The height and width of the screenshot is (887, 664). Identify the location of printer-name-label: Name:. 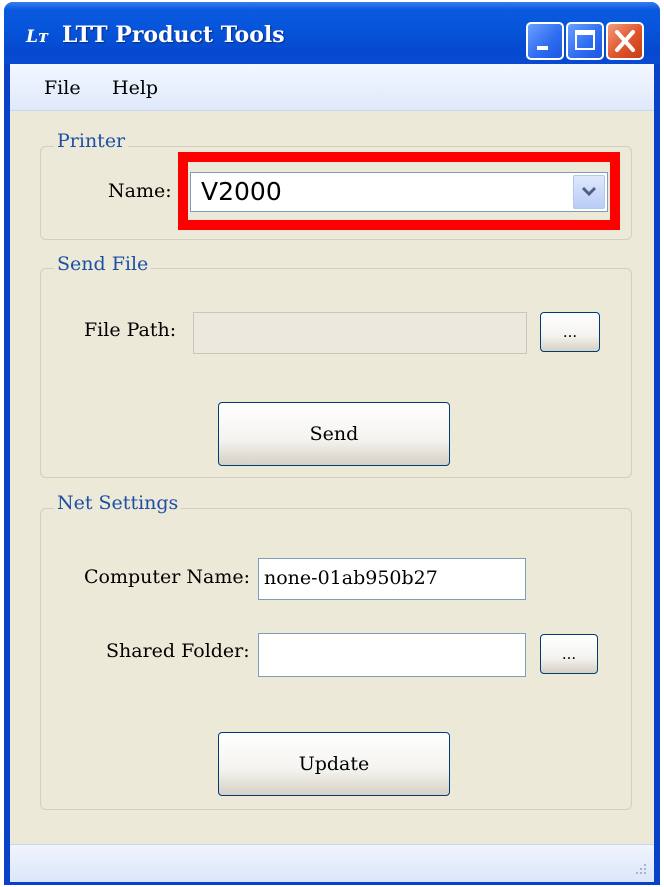
(140, 191).